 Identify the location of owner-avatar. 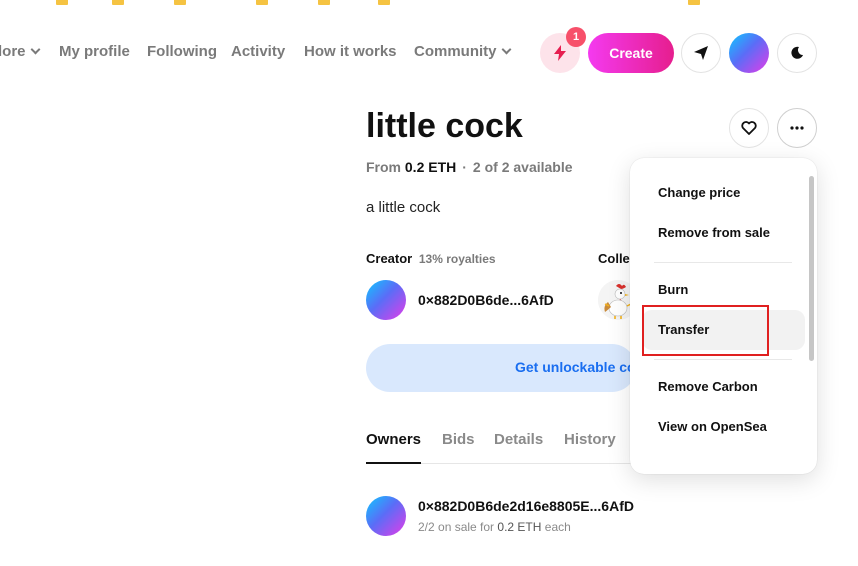
(386, 516).